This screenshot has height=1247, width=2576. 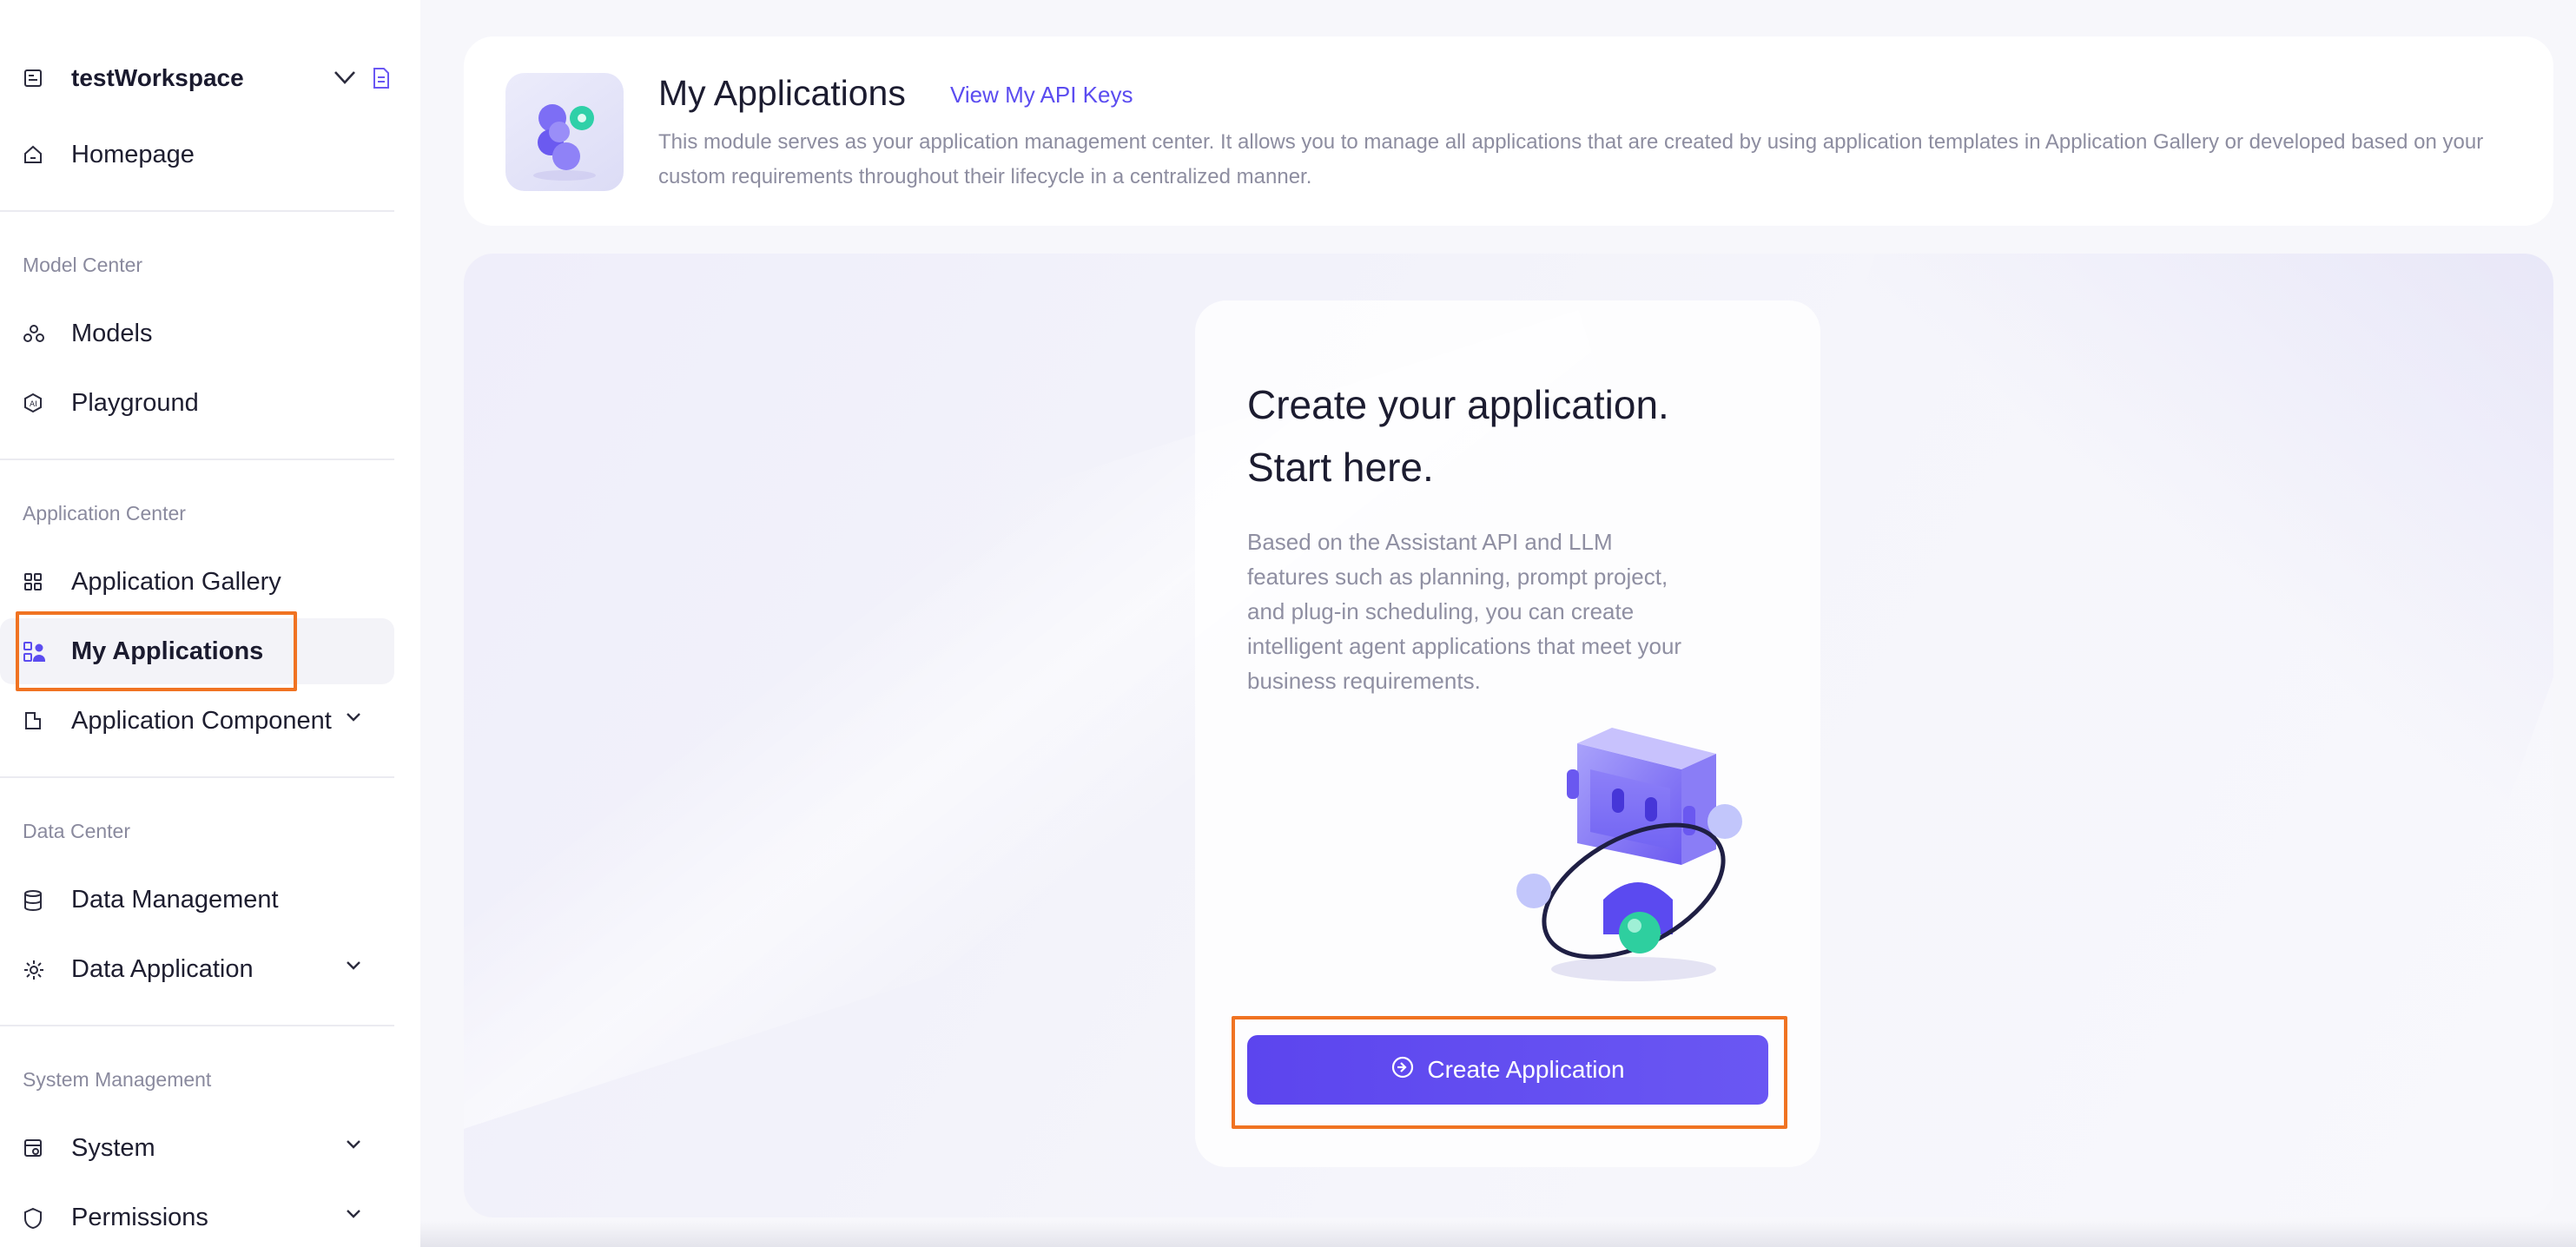 I want to click on arrow-right-circle-icon, so click(x=1403, y=1070).